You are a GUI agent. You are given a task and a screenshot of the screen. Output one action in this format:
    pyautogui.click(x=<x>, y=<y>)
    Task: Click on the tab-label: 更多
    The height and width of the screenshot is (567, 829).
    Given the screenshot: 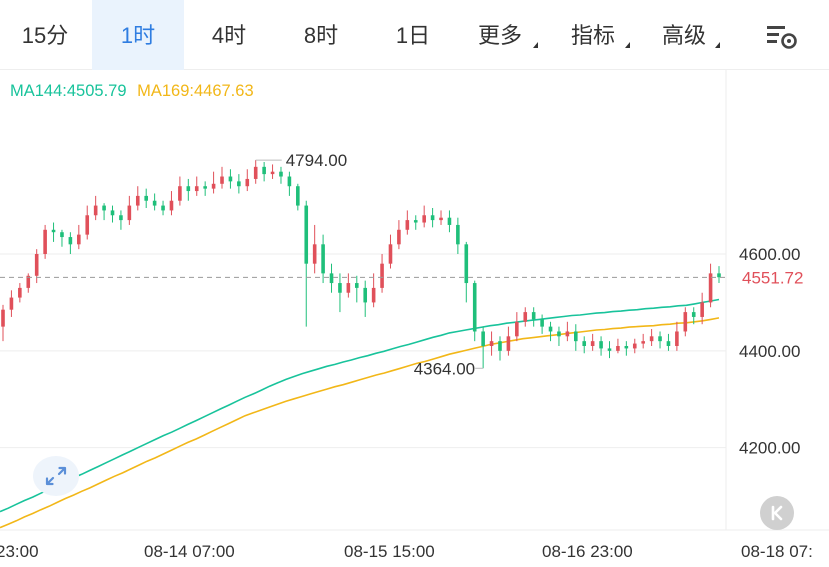 What is the action you would take?
    pyautogui.click(x=499, y=35)
    